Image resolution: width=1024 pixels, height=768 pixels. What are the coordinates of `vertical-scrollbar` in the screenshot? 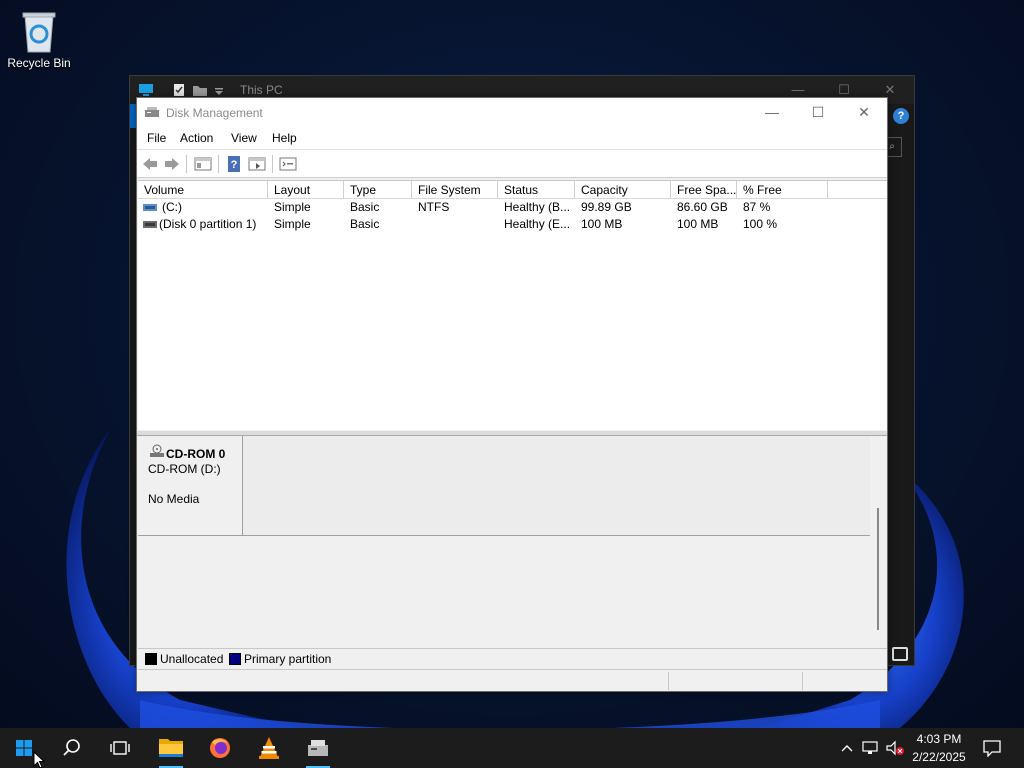 It's located at (878, 569).